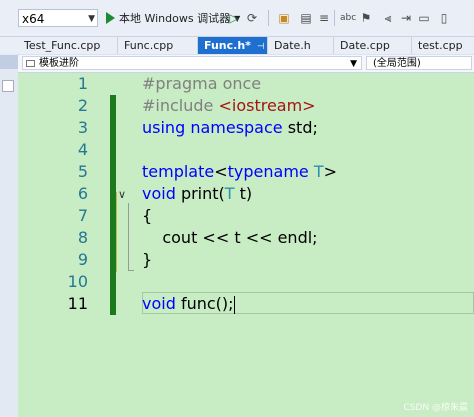  Describe the element at coordinates (236, 127) in the screenshot. I see `keyword-token: namespace` at that location.